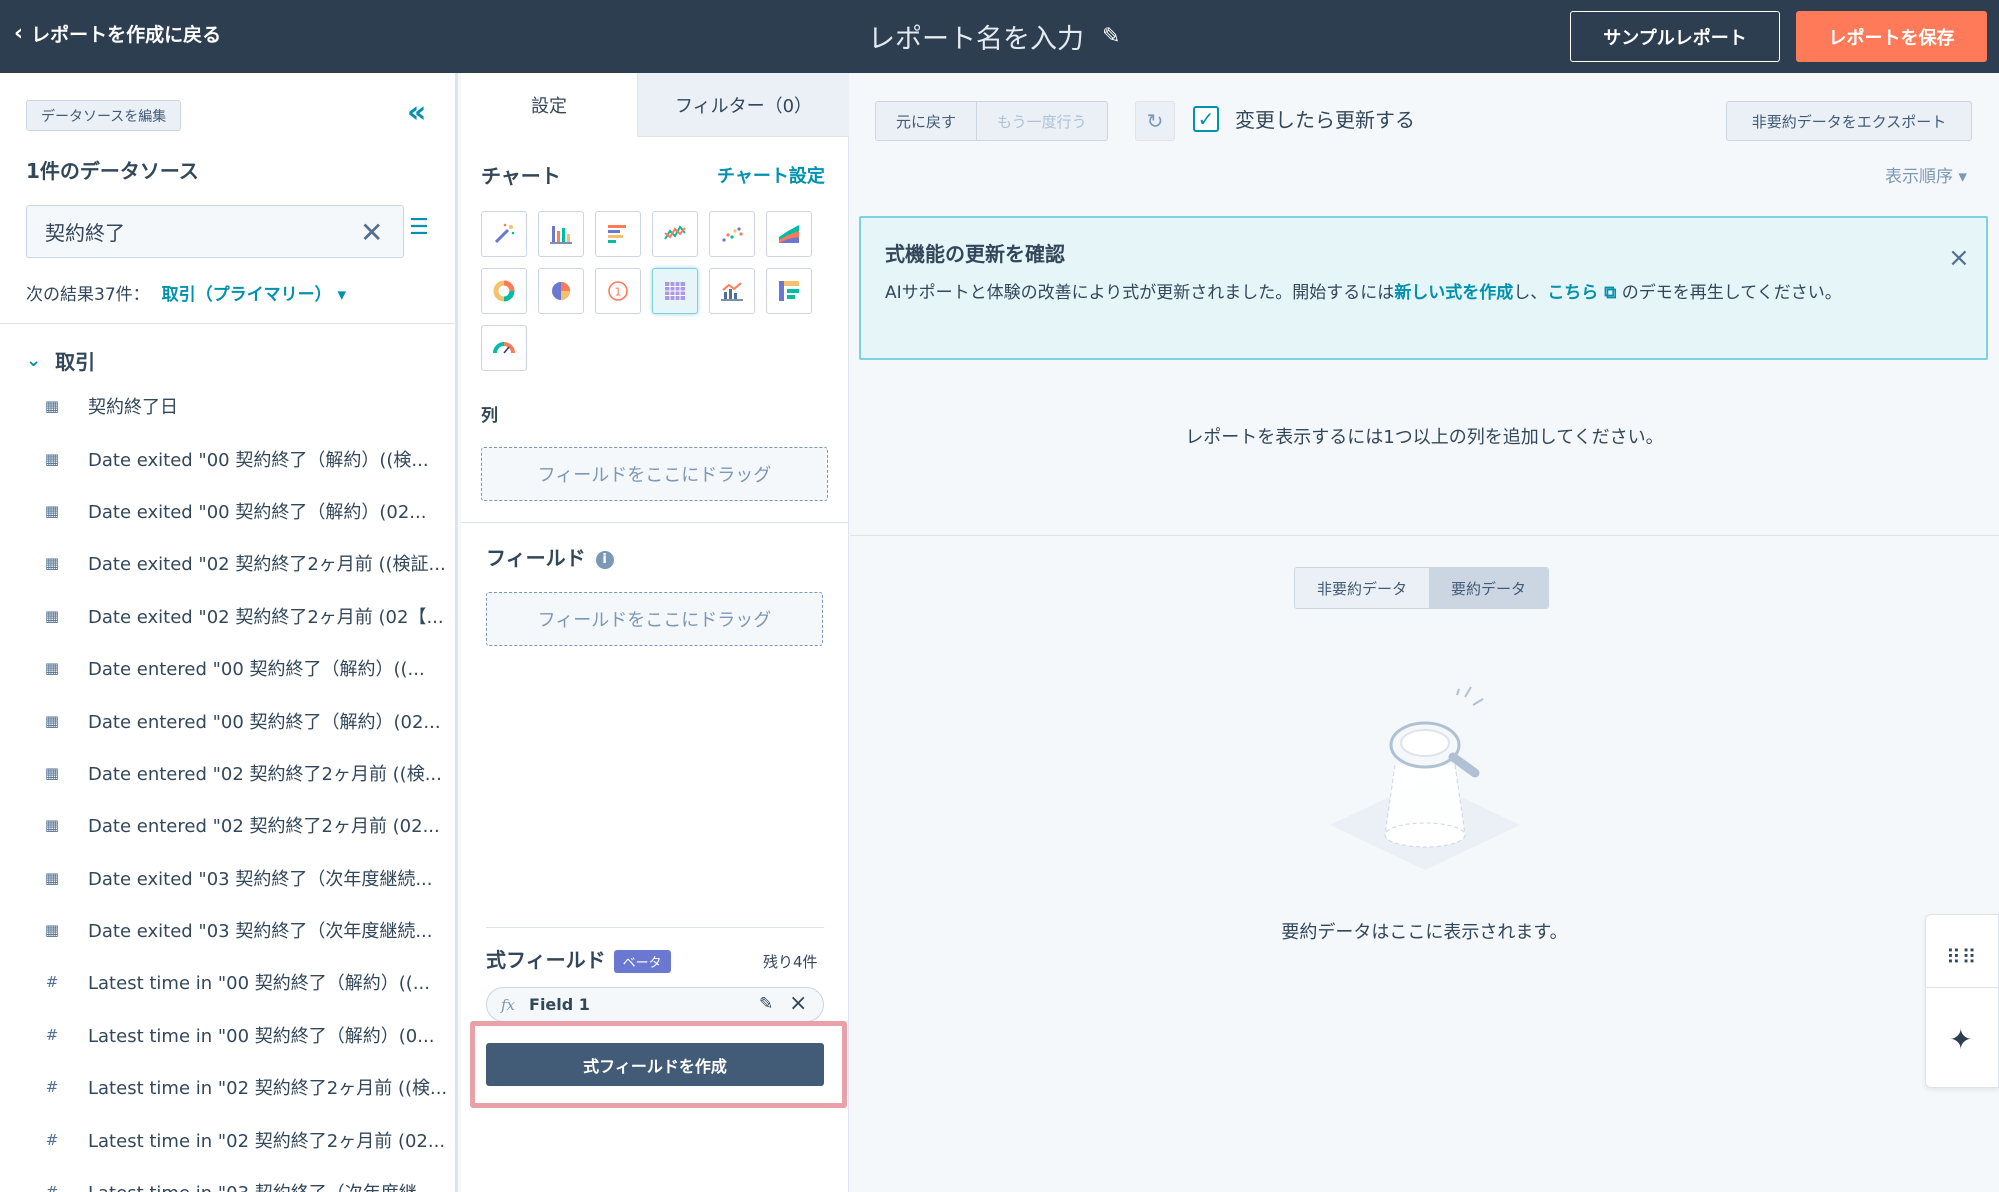 The height and width of the screenshot is (1192, 1999). I want to click on summary-placeholder-text: 要約データはここに表示されます。, so click(1424, 932).